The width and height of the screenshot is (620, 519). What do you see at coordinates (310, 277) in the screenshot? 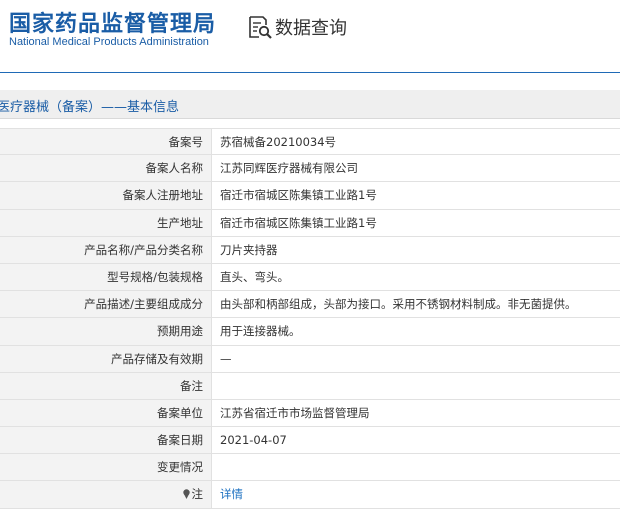
I see `table-row: 型号规格/包装规格 直头、弯头。` at bounding box center [310, 277].